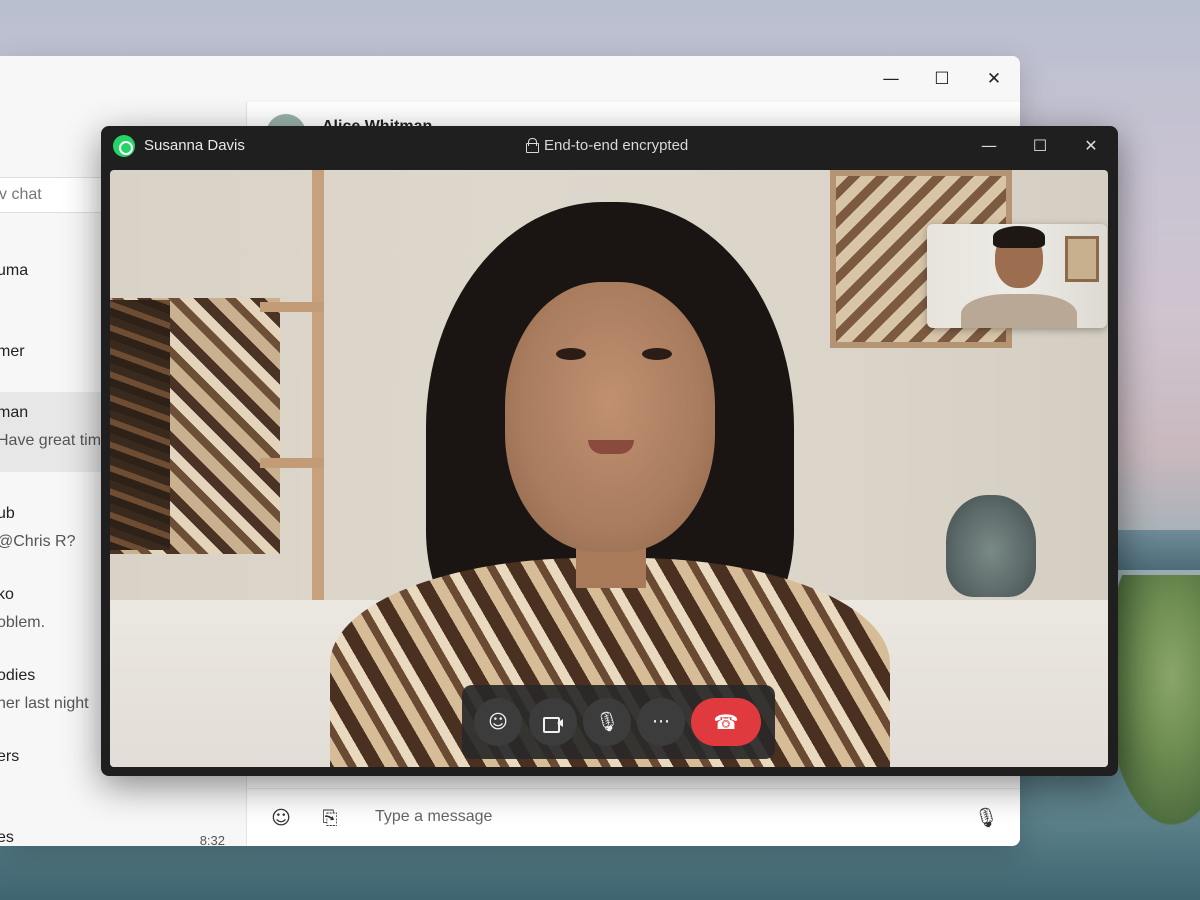  Describe the element at coordinates (1017, 276) in the screenshot. I see `self-view-video` at that location.